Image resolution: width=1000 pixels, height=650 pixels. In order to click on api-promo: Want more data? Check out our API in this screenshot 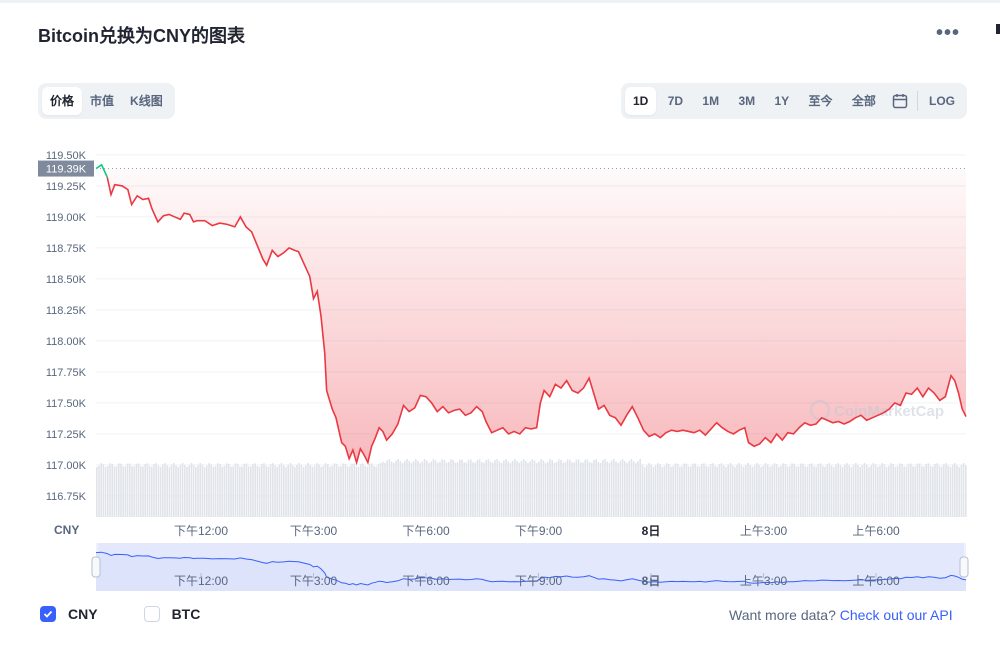, I will do `click(841, 615)`.